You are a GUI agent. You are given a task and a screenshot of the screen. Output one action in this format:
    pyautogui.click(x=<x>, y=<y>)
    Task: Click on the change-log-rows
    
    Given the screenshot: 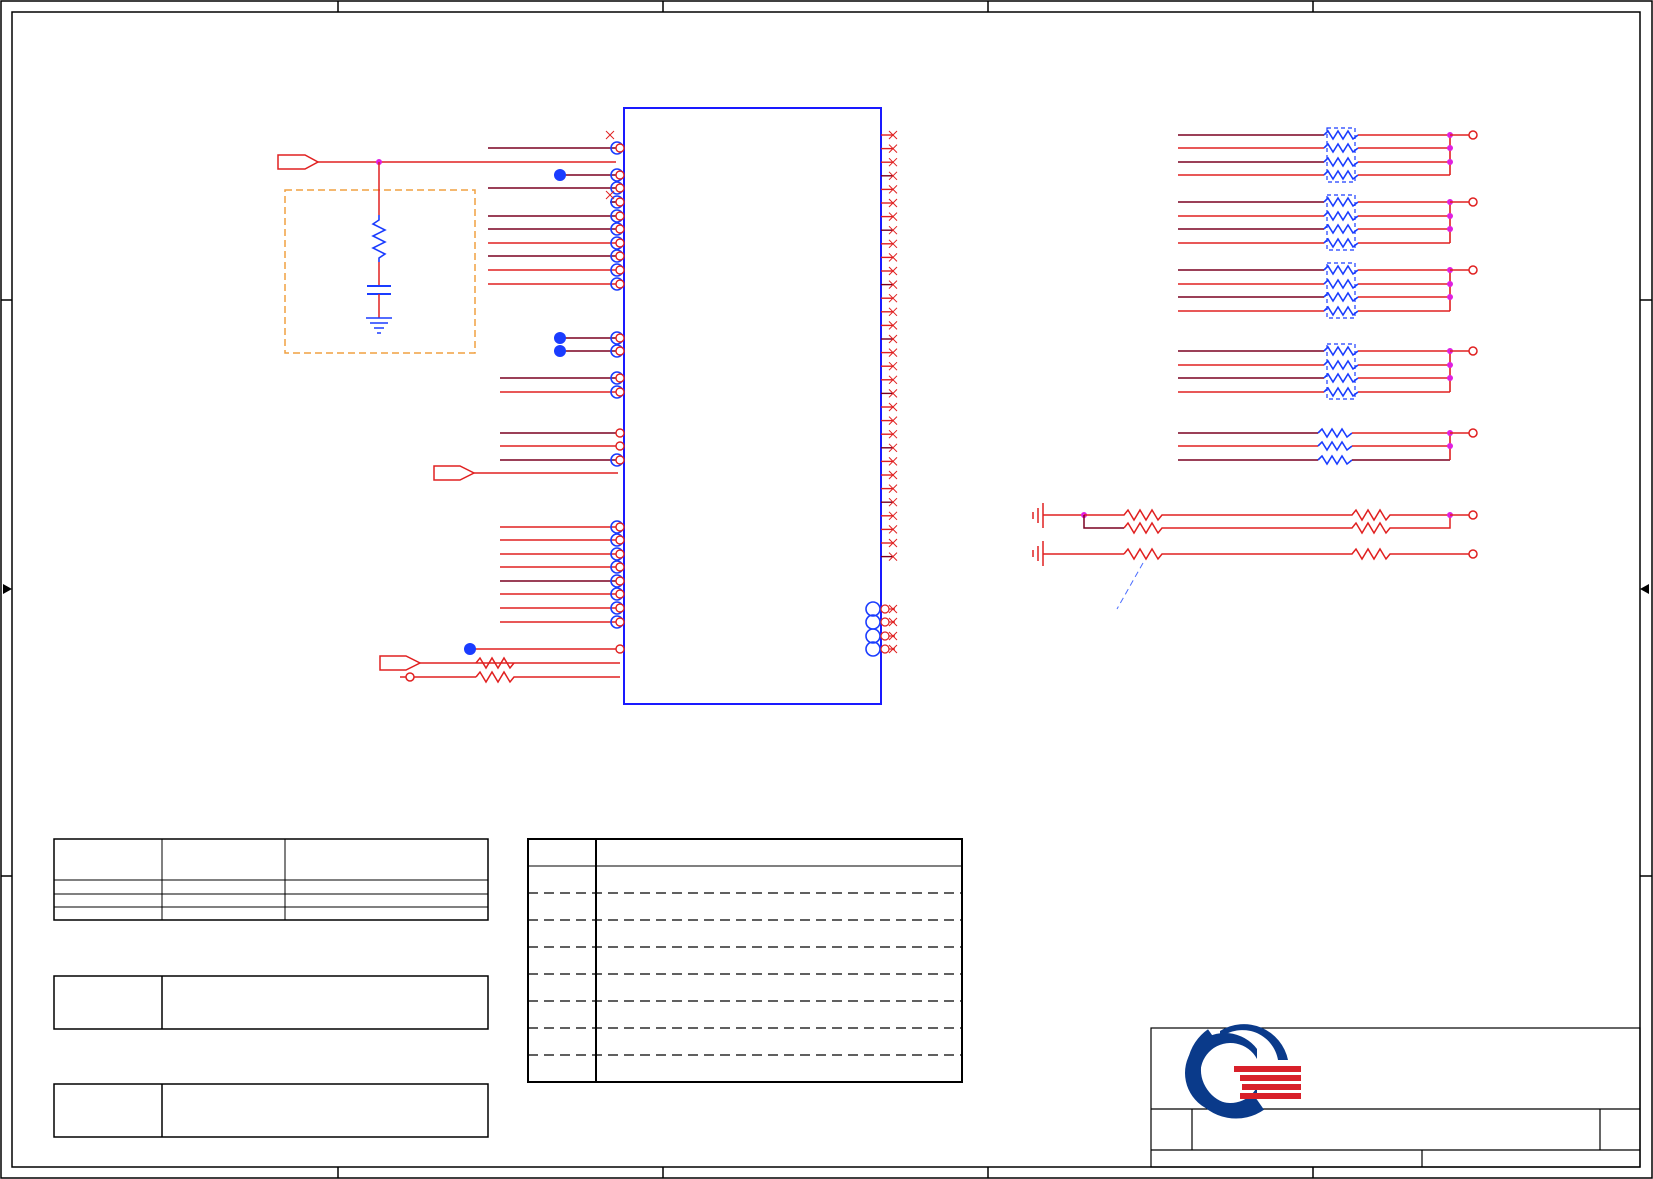 What is the action you would take?
    pyautogui.click(x=745, y=974)
    